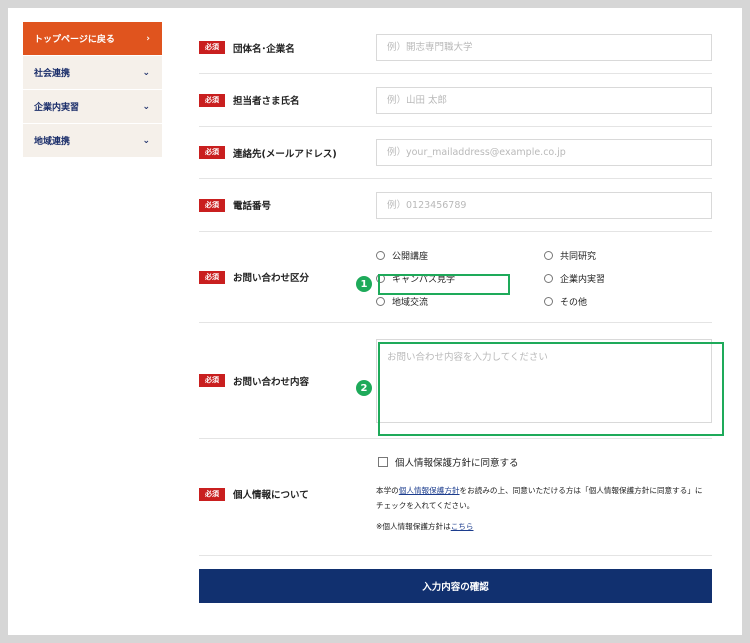  What do you see at coordinates (364, 388) in the screenshot?
I see `annotation-badge-2: 2` at bounding box center [364, 388].